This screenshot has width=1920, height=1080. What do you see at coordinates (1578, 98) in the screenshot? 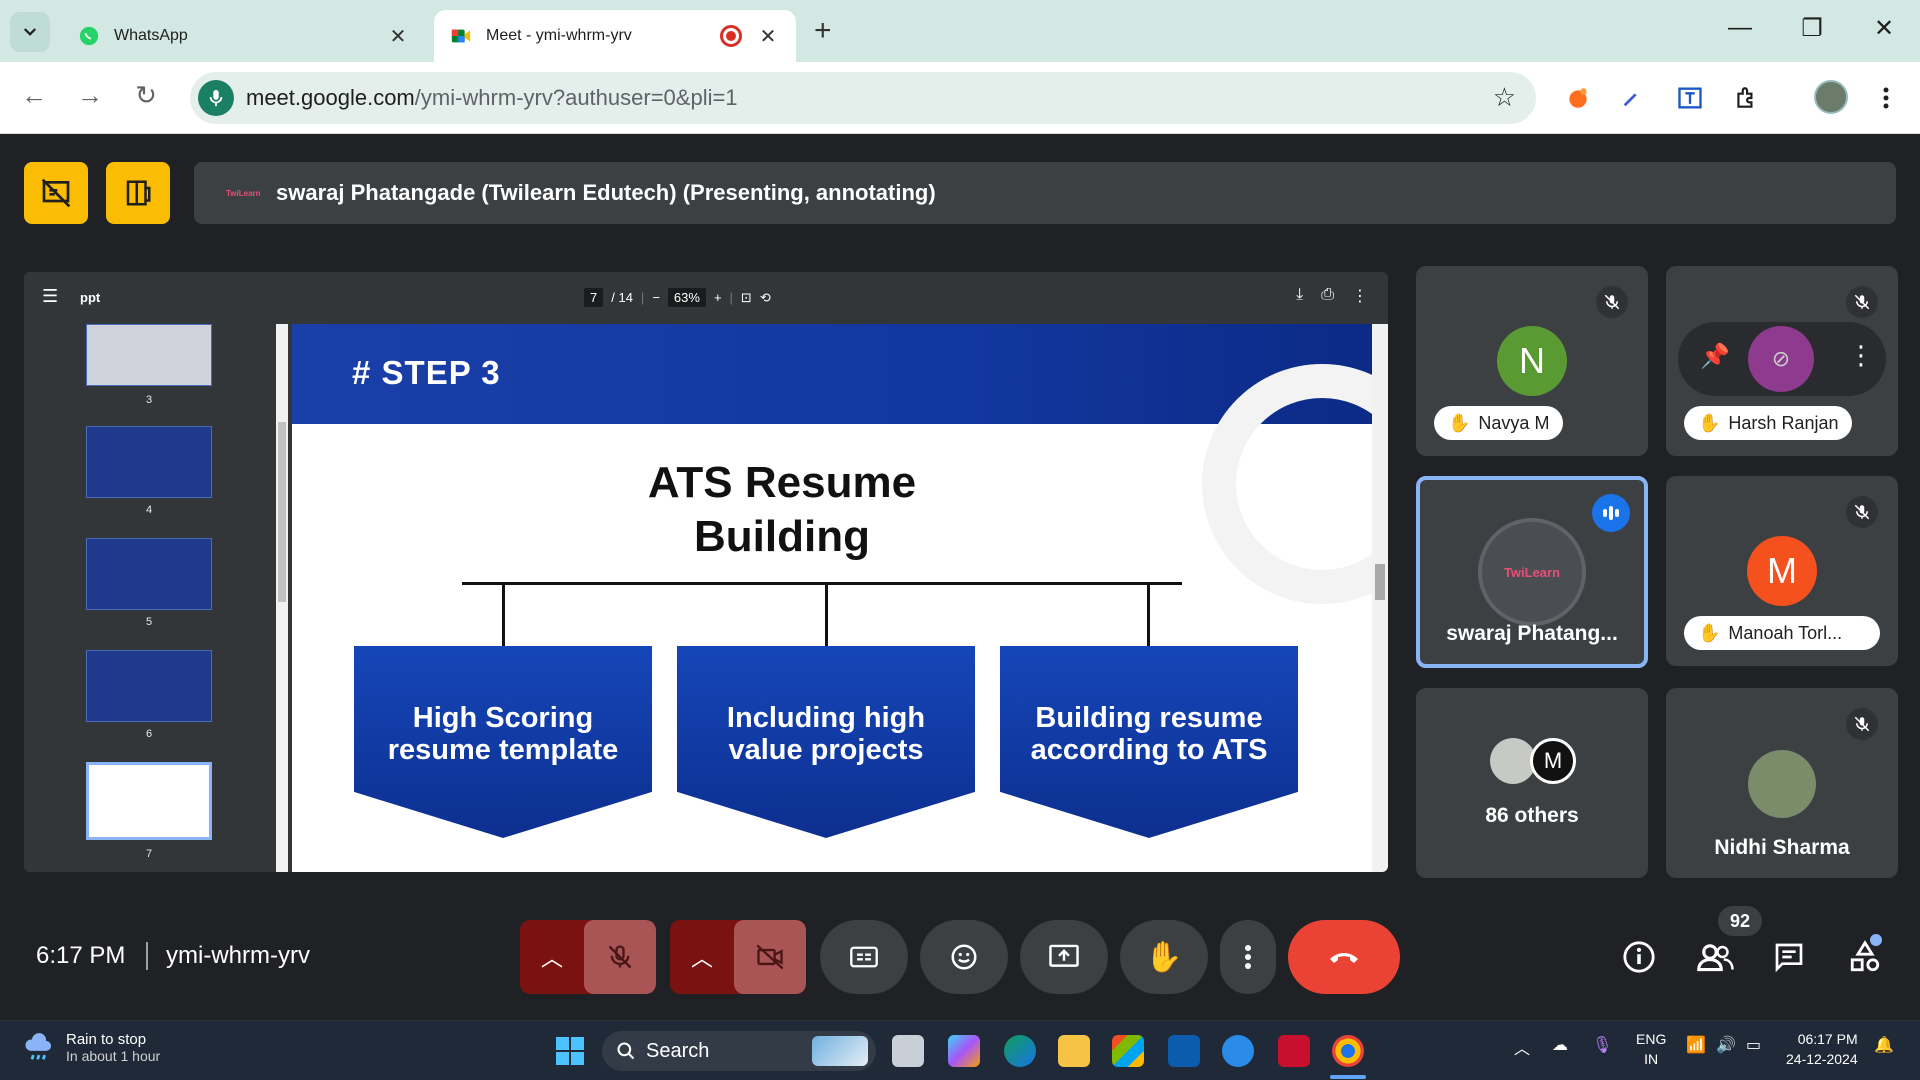
I see `extension-orange-icon` at bounding box center [1578, 98].